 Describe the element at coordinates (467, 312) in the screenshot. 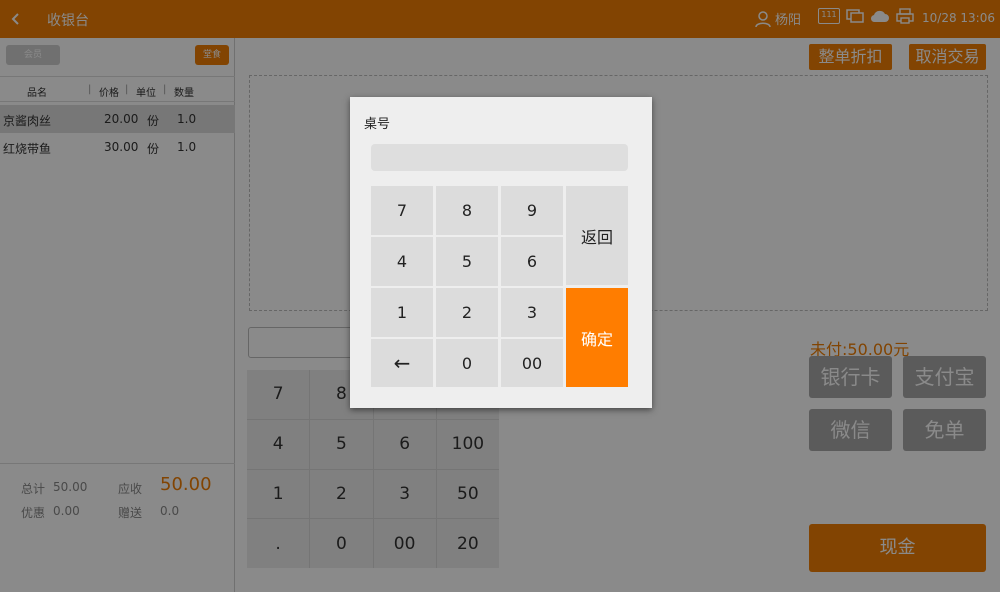

I see `dialog-key-2: 2` at that location.